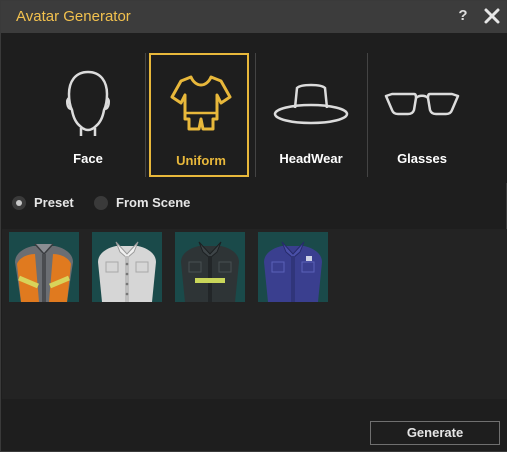 This screenshot has height=452, width=507. Describe the element at coordinates (201, 103) in the screenshot. I see `uniform-icon` at that location.